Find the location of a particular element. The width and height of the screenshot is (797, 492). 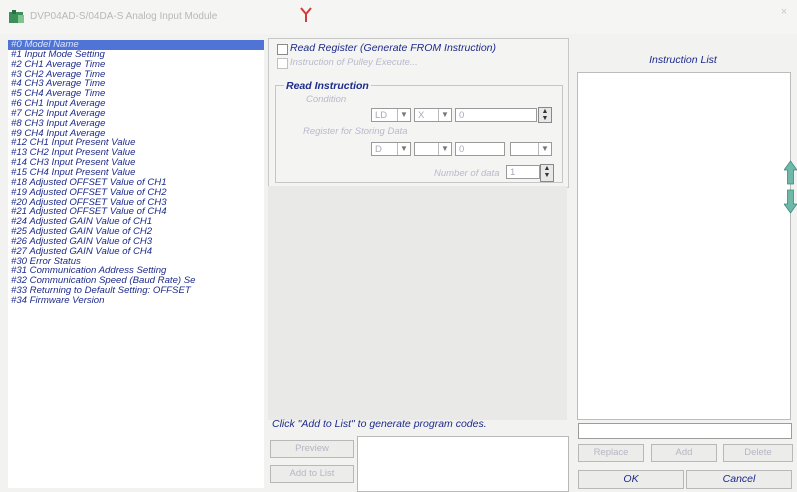

read-instruction-title: Read Instruction is located at coordinates (327, 86).